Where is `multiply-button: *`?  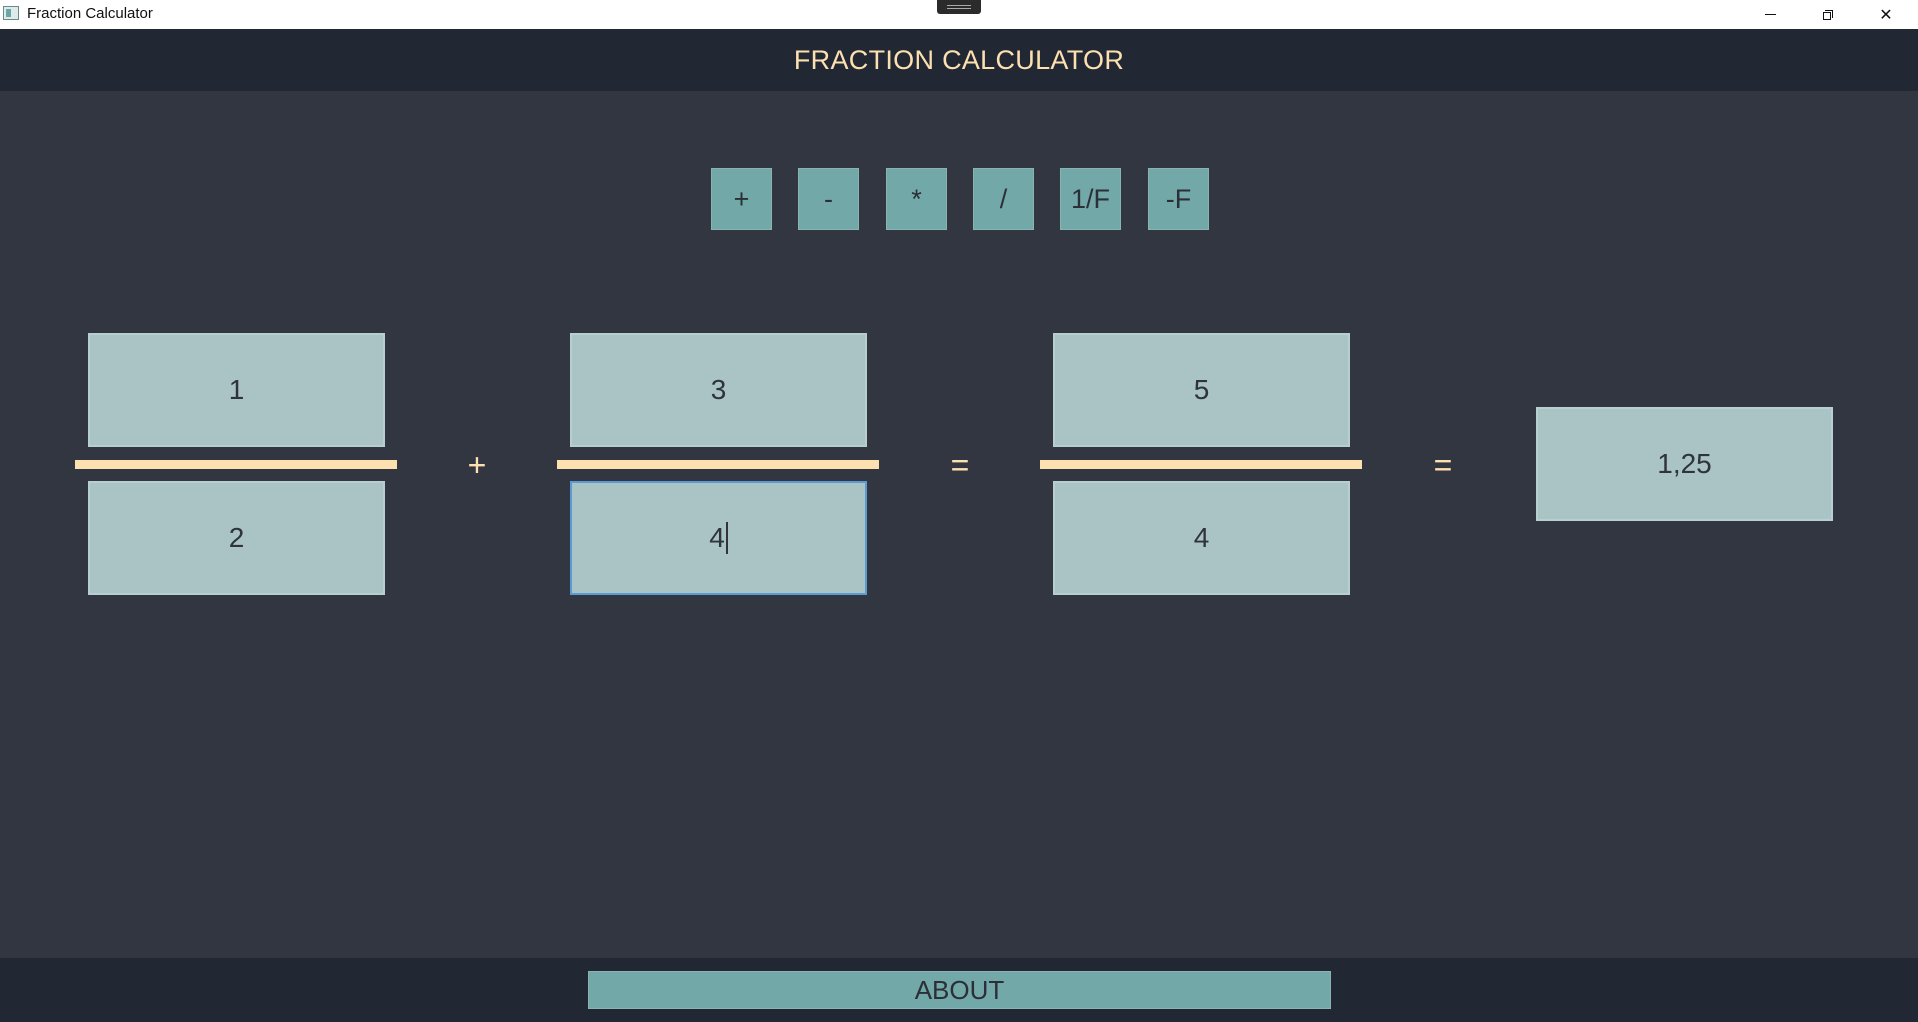
multiply-button: * is located at coordinates (916, 199).